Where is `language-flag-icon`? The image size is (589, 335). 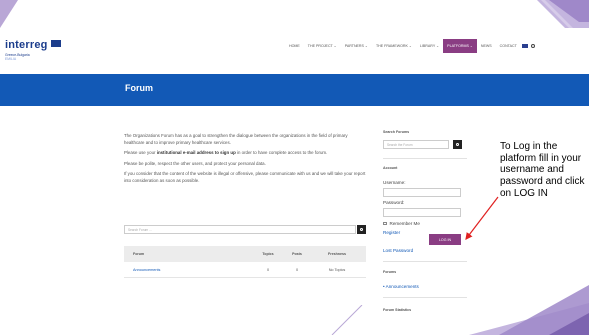 language-flag-icon is located at coordinates (525, 46).